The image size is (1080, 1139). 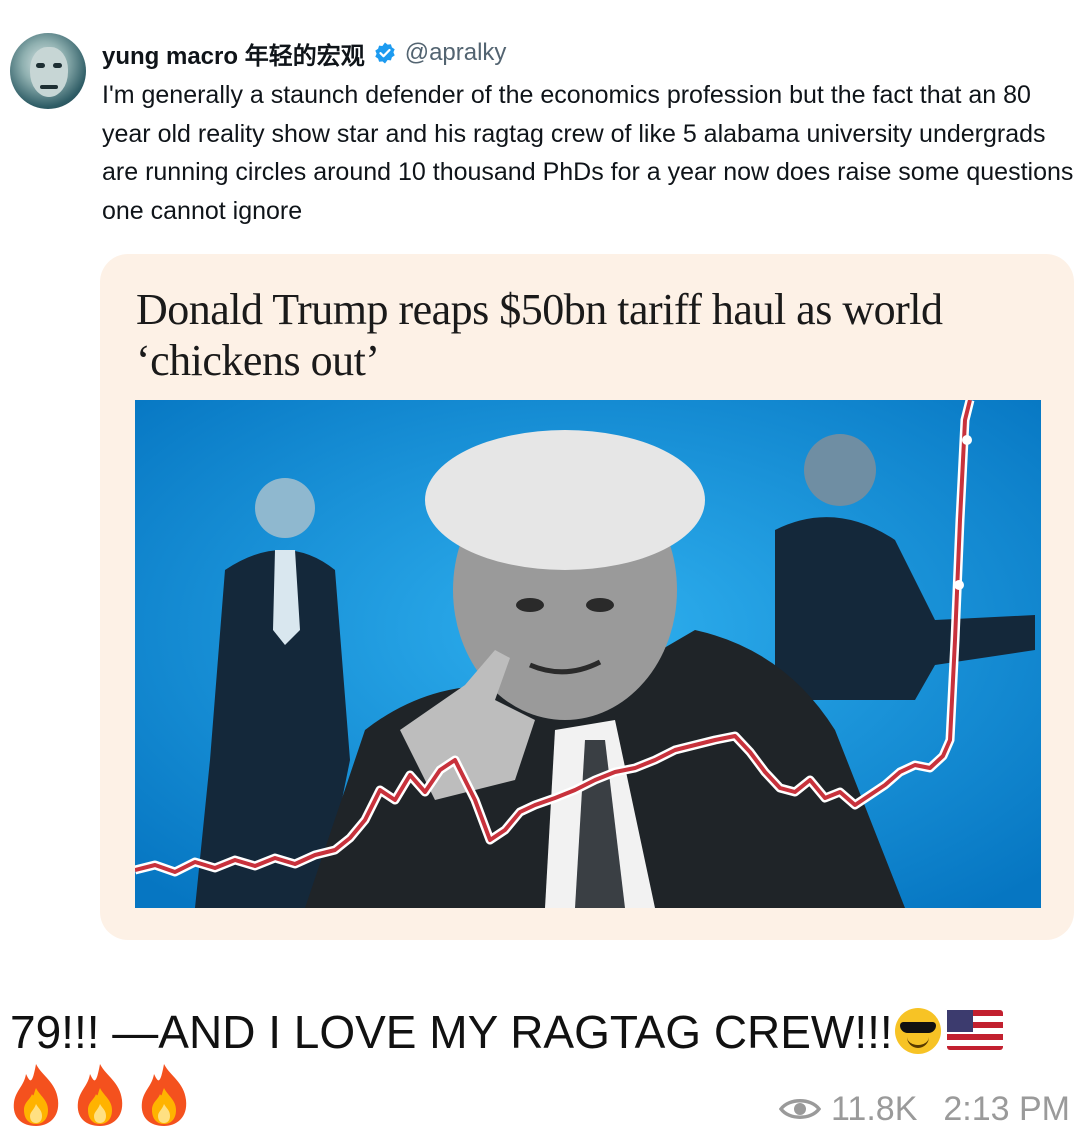 What do you see at coordinates (49, 87) in the screenshot?
I see `avatar-mouth` at bounding box center [49, 87].